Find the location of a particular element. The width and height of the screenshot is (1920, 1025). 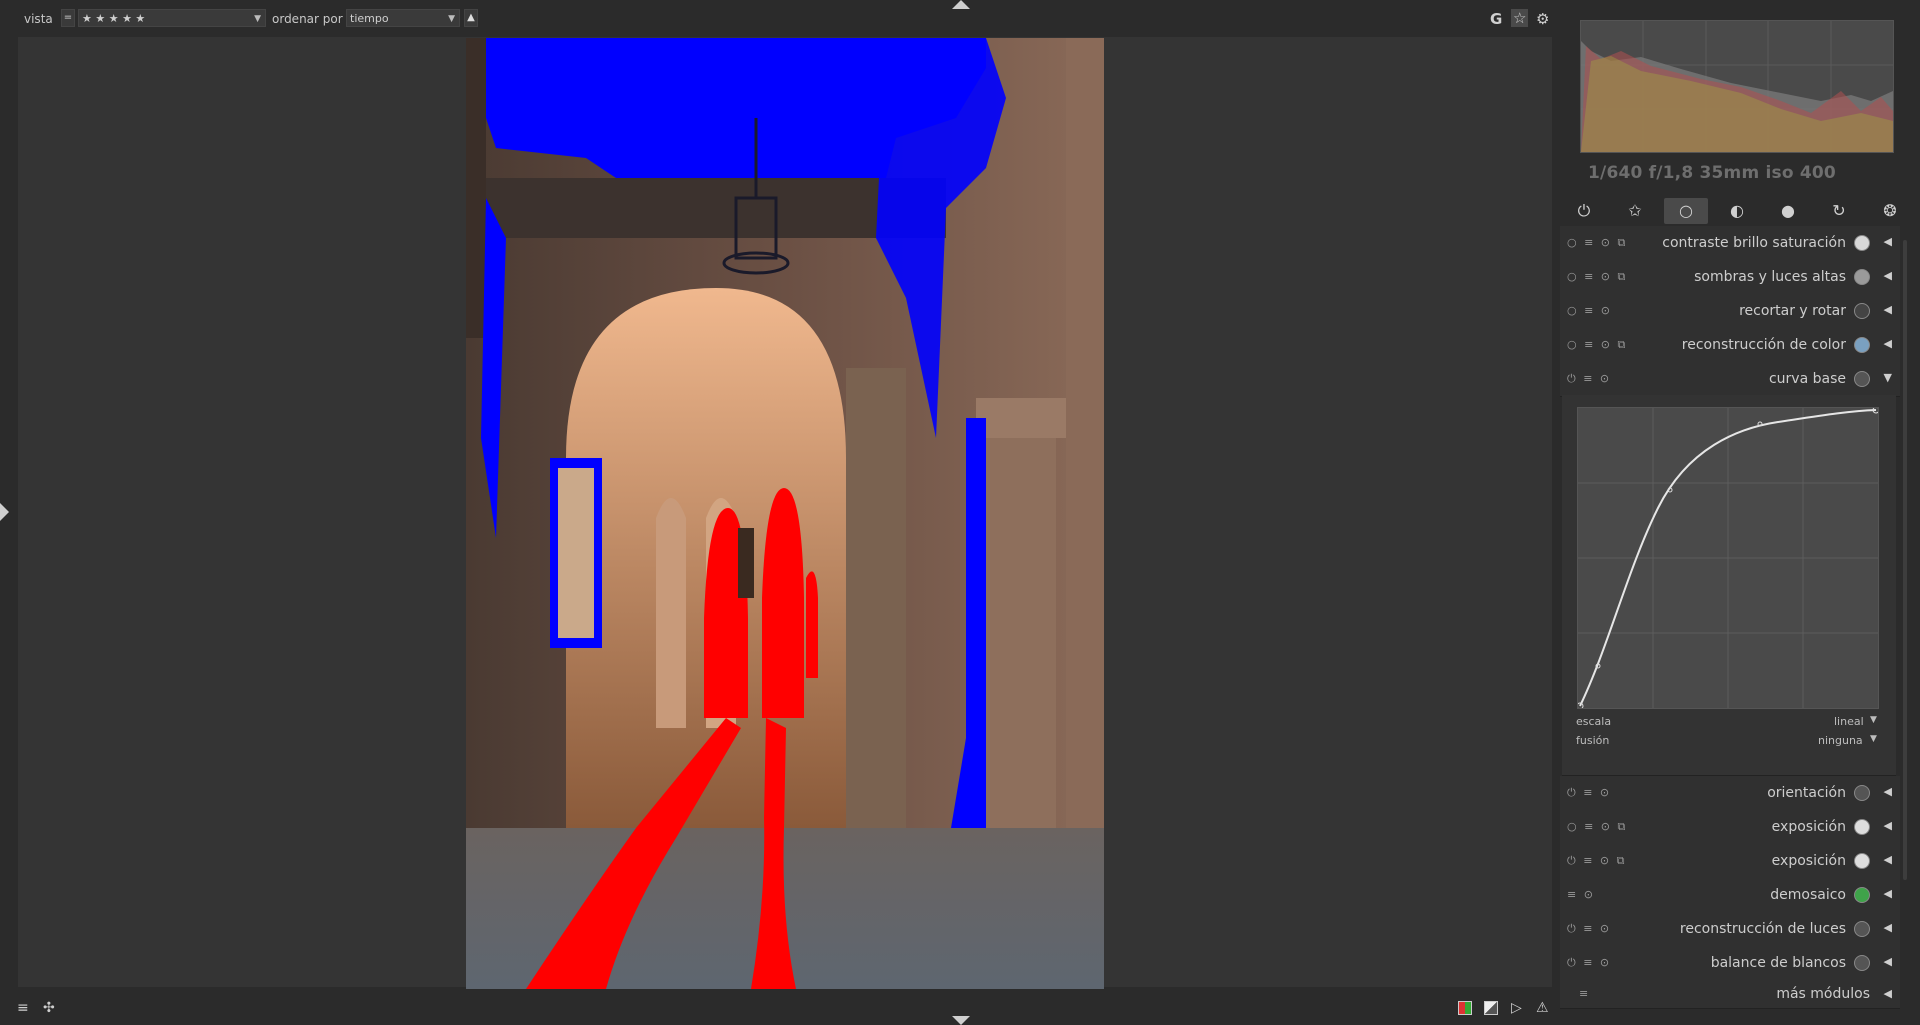

module-name: reconstrucción de luces is located at coordinates (1762, 929).